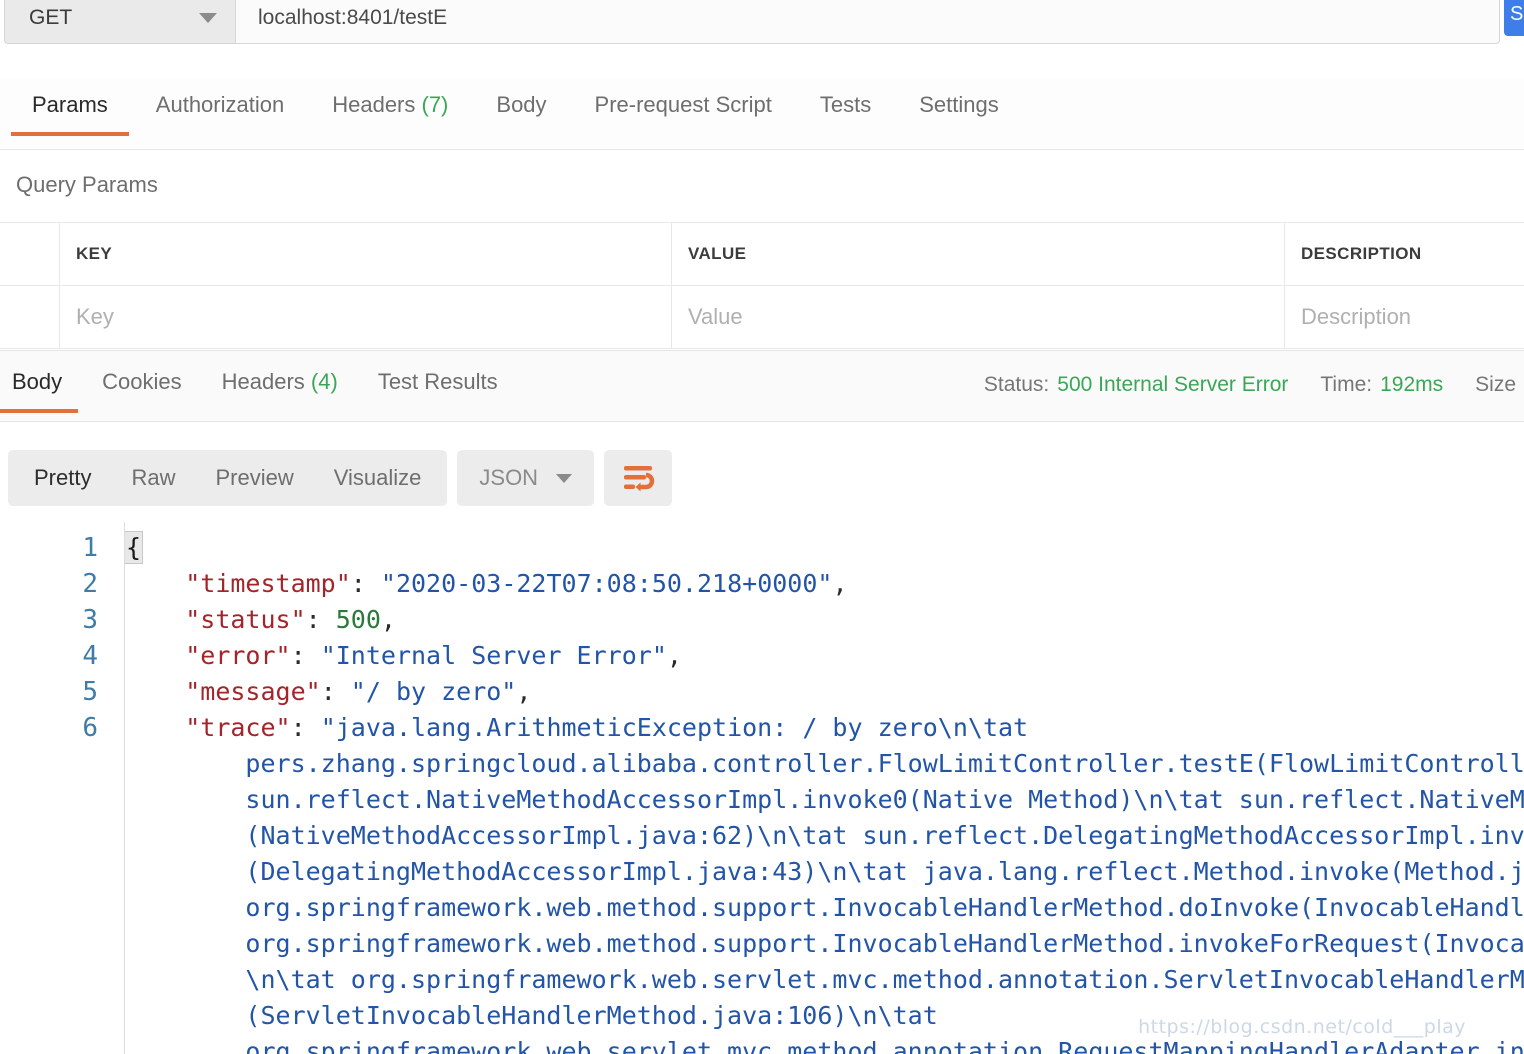 This screenshot has height=1054, width=1524. I want to click on param-key-input: Key, so click(366, 317).